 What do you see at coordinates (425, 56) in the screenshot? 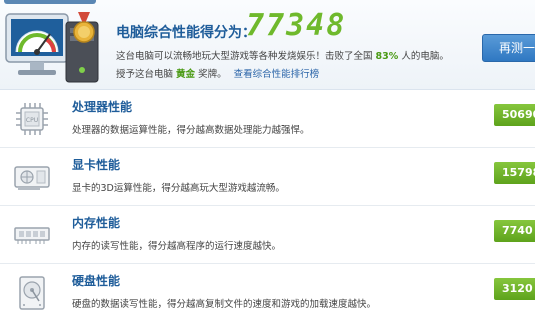
I see `desc-suffix: 人的电脑。` at bounding box center [425, 56].